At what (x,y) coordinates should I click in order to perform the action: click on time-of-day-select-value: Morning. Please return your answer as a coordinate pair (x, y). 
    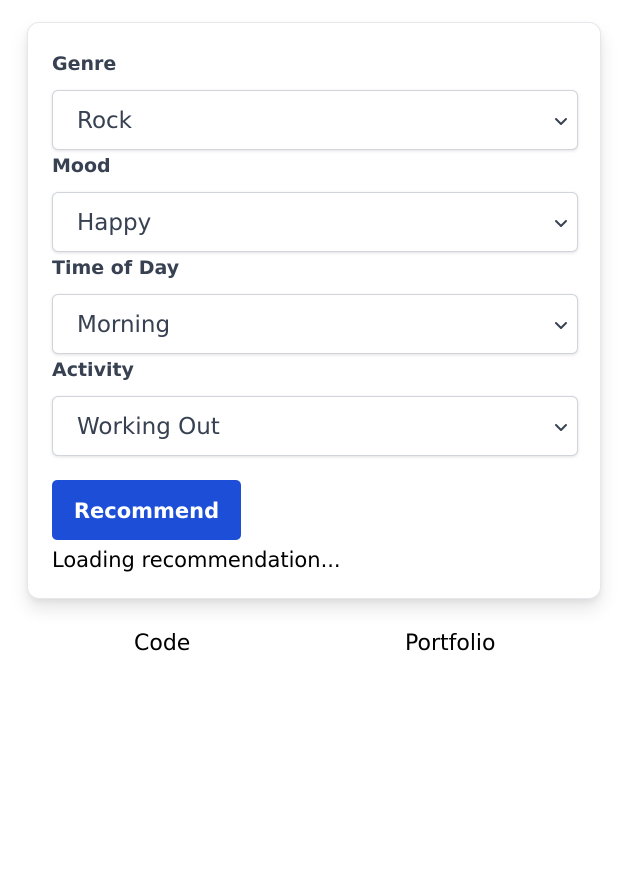
    Looking at the image, I should click on (124, 325).